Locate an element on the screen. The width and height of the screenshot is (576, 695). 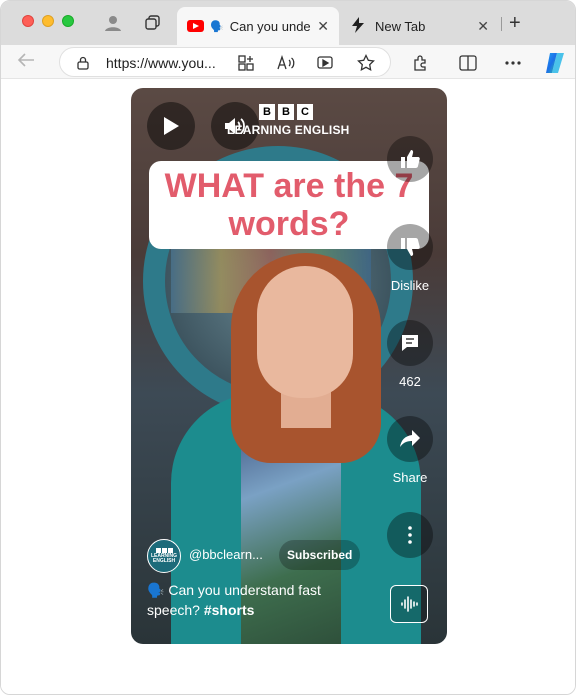
split-screen-icon is located at coordinates (468, 63).